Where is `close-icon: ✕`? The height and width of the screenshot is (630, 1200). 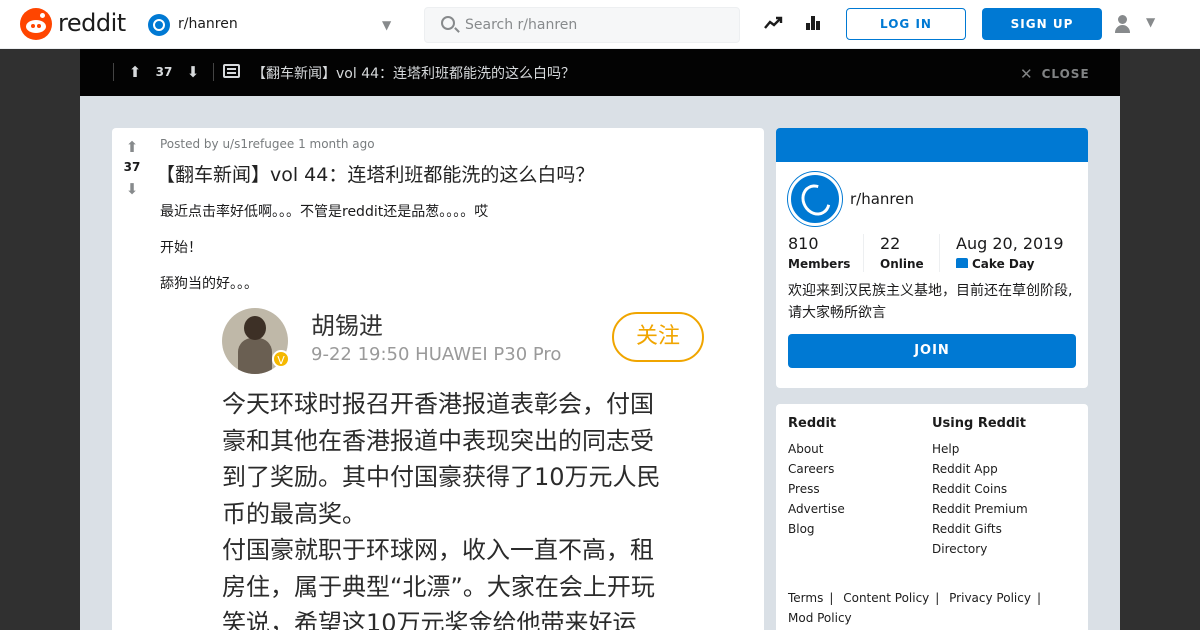 close-icon: ✕ is located at coordinates (1027, 74).